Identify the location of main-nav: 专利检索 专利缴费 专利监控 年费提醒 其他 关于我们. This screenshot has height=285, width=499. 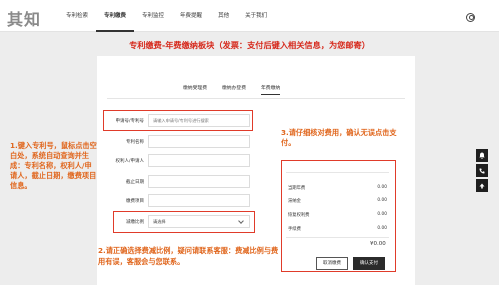
(166, 16).